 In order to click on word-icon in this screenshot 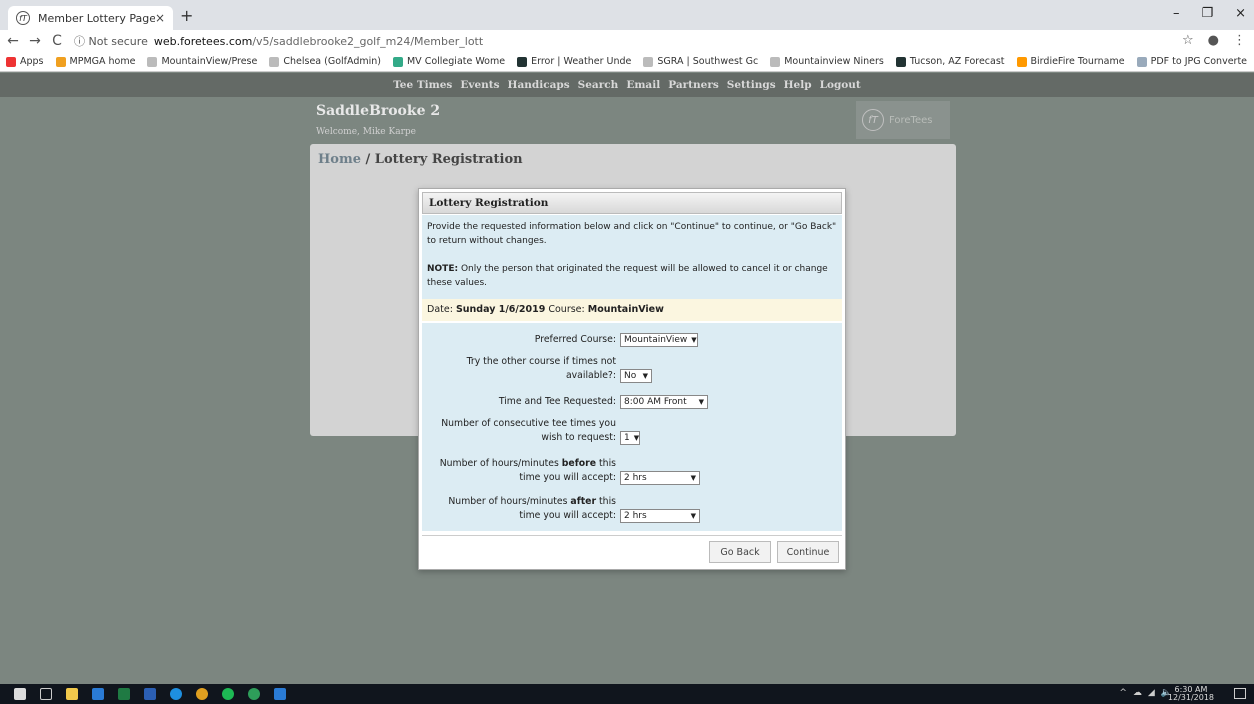, I will do `click(150, 694)`.